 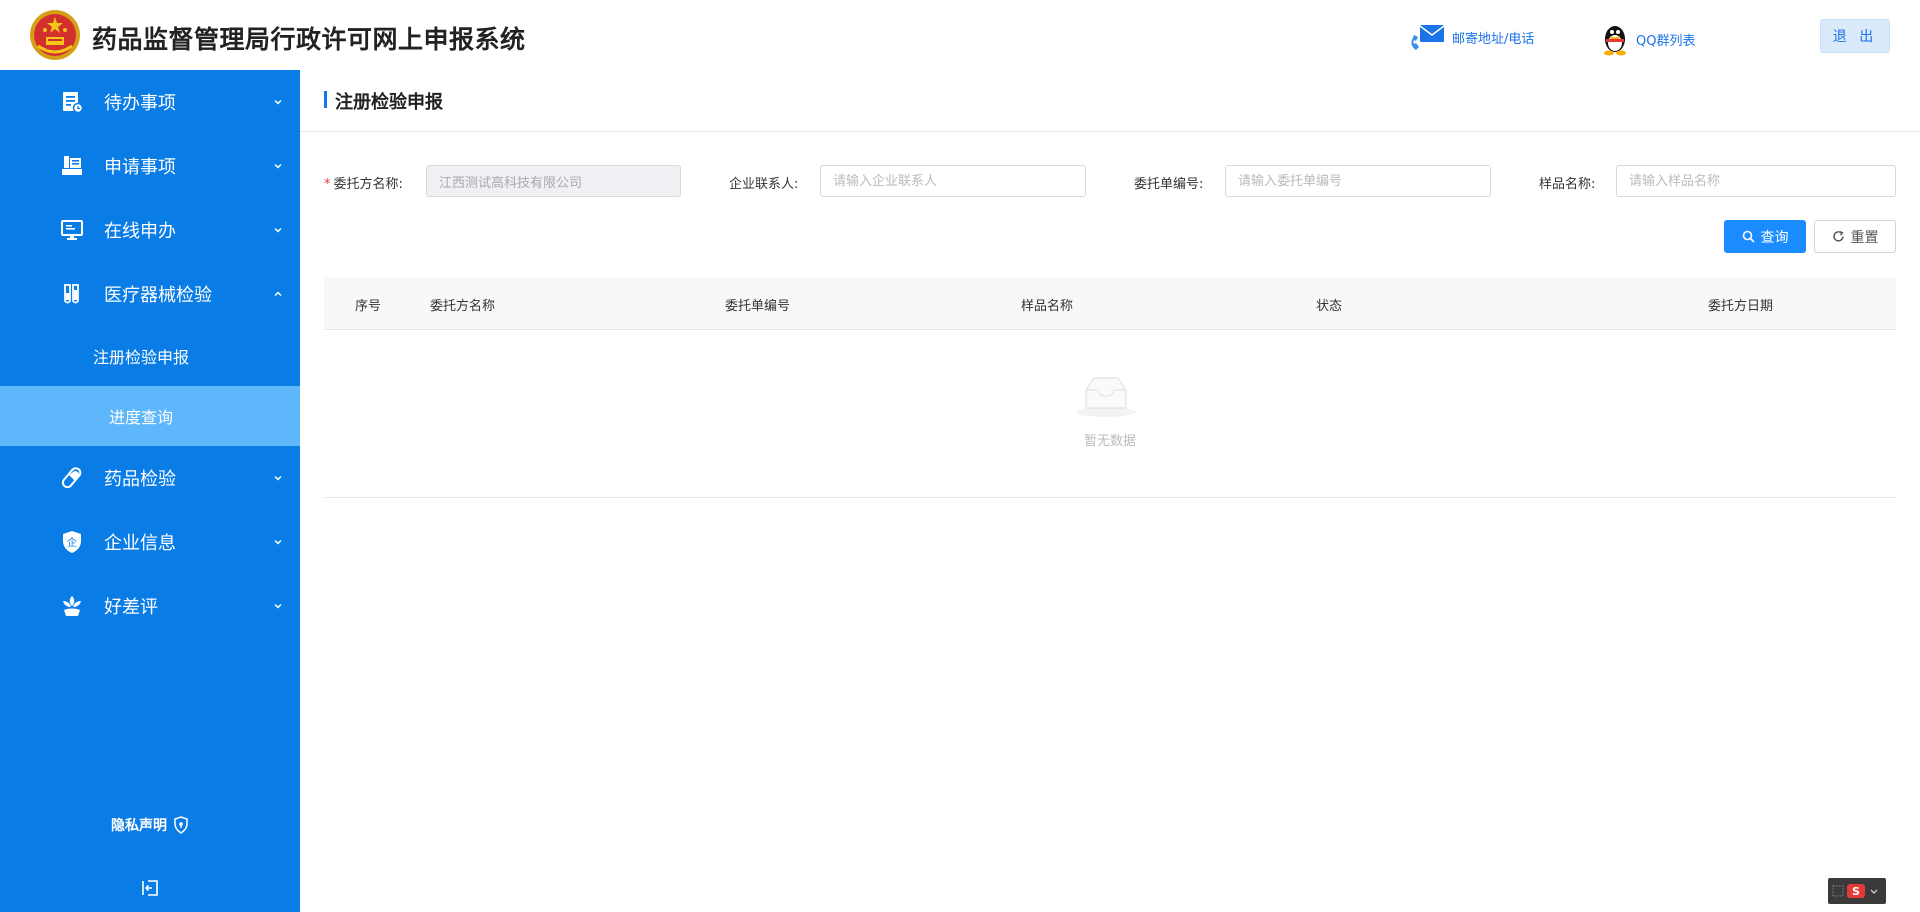 What do you see at coordinates (1106, 397) in the screenshot?
I see `empty-inbox-icon` at bounding box center [1106, 397].